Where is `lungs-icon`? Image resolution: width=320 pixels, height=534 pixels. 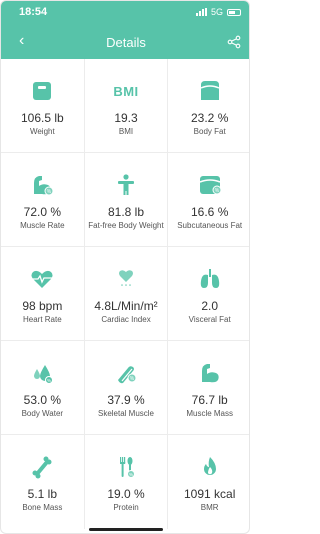 lungs-icon is located at coordinates (209, 278).